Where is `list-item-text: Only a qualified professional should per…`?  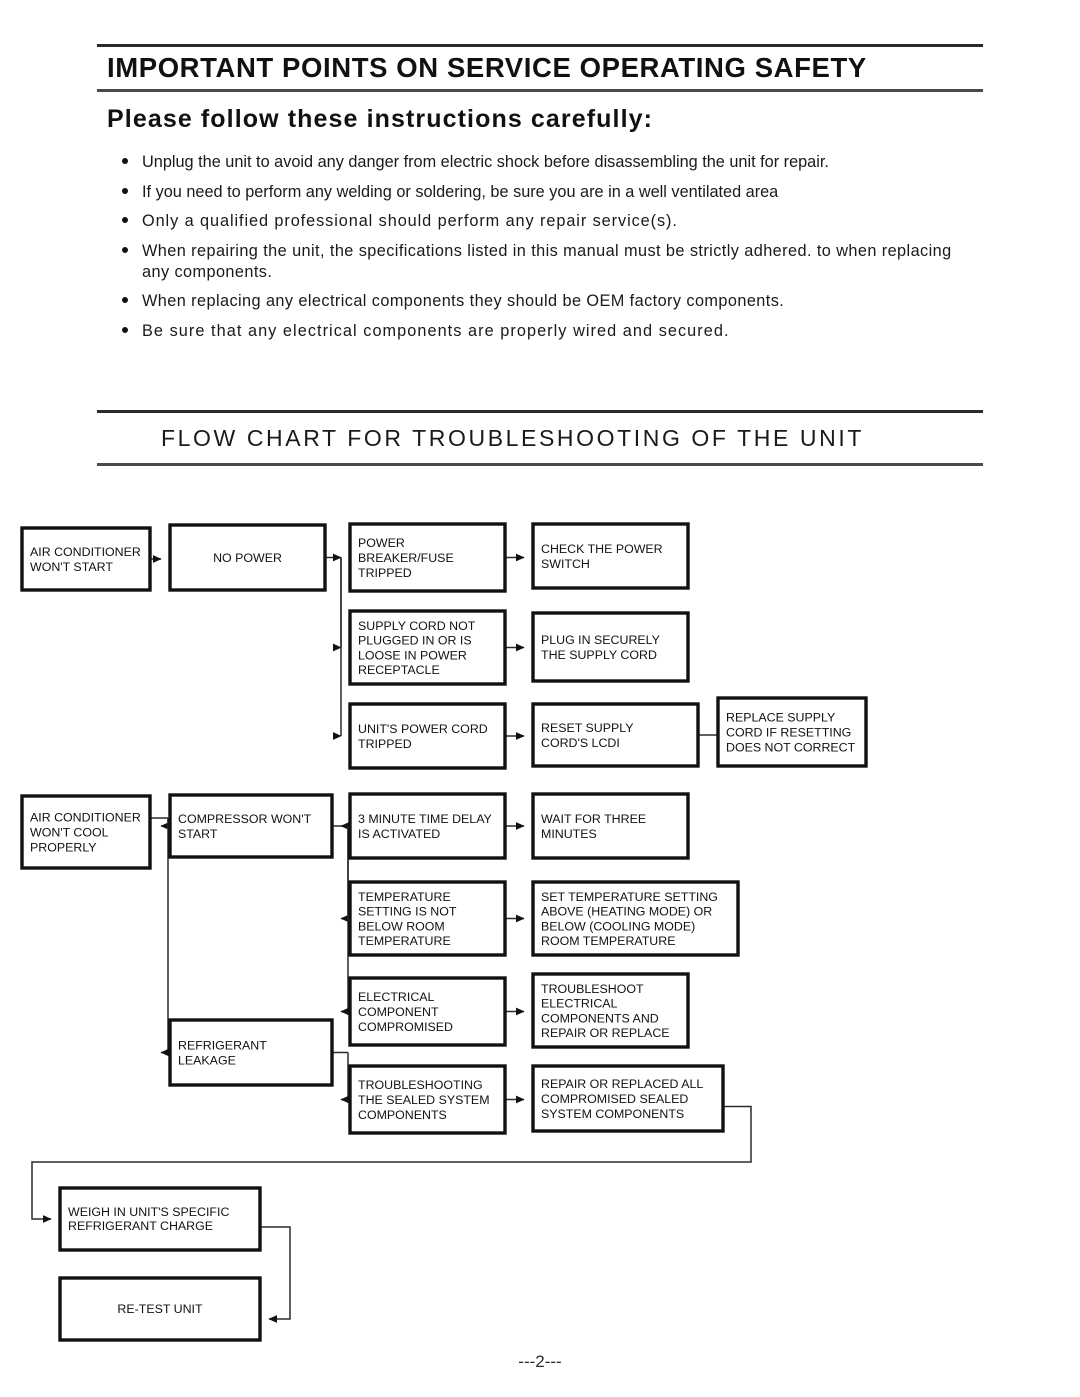
list-item-text: Only a qualified professional should per… is located at coordinates (410, 221).